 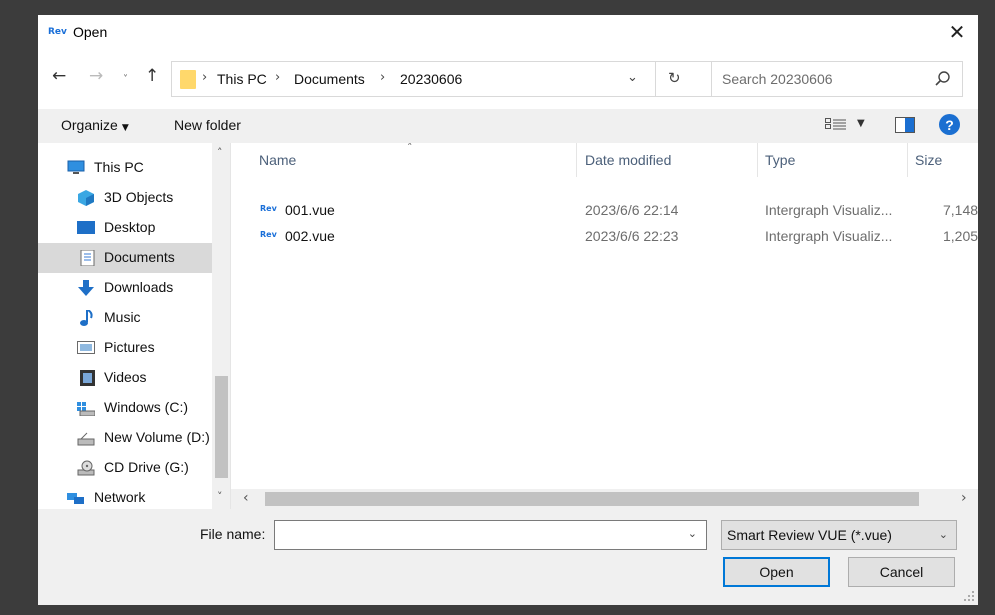 I want to click on title-bar: Rev Open ✕, so click(x=508, y=32).